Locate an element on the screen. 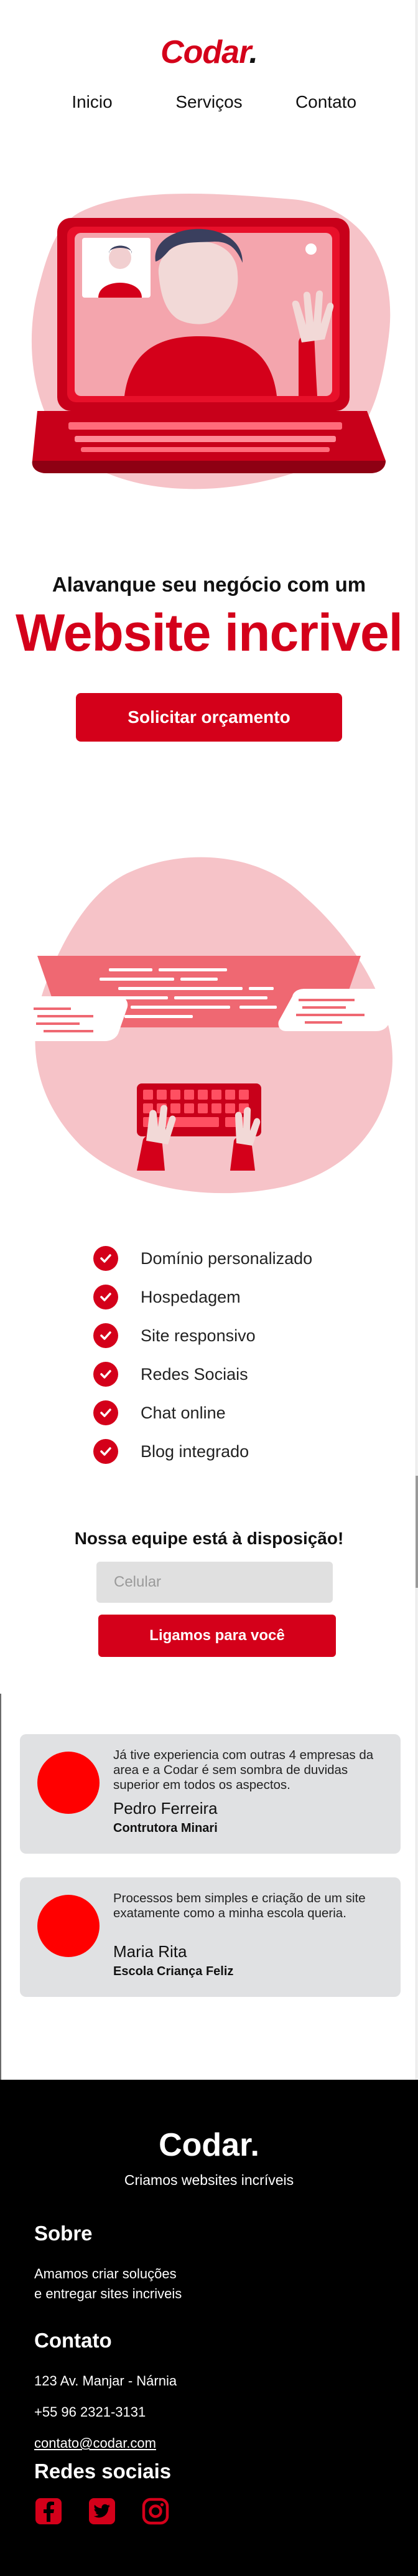  instagram-icon is located at coordinates (155, 2511).